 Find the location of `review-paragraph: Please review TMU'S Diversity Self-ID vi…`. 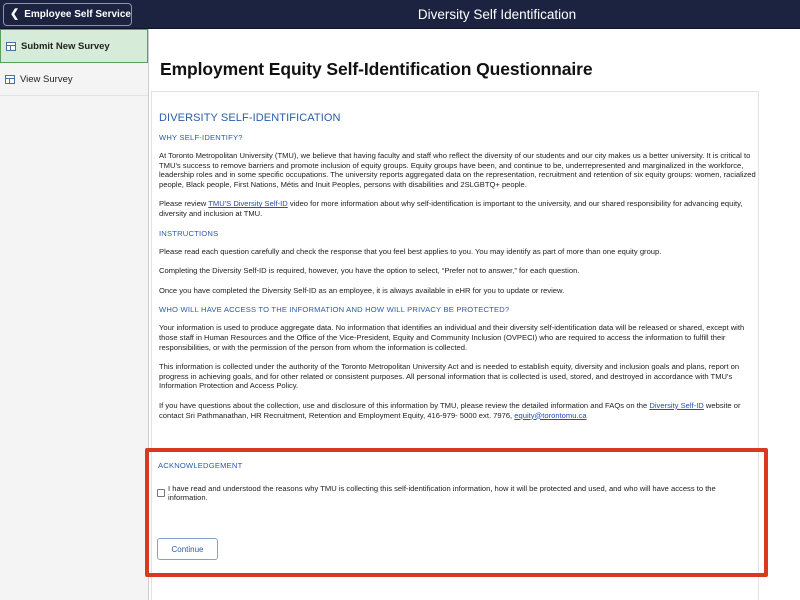

review-paragraph: Please review TMU'S Diversity Self-ID vi… is located at coordinates (458, 208).